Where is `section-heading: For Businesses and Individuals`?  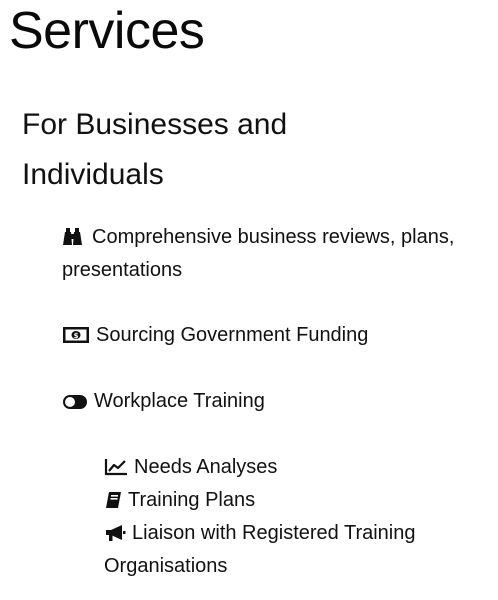 section-heading: For Businesses and Individuals is located at coordinates (155, 149).